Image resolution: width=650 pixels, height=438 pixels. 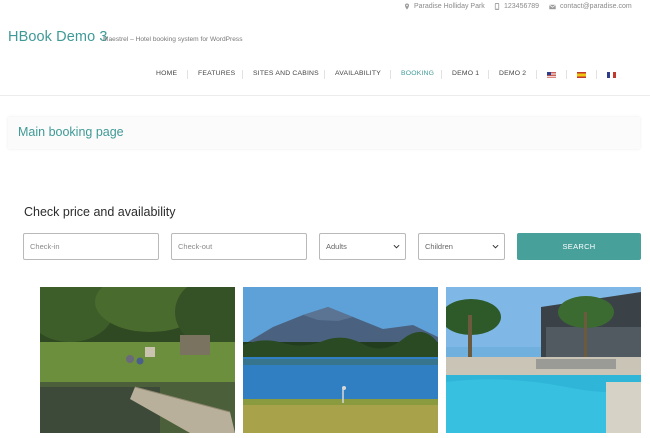 I want to click on checkout-field, so click(x=239, y=246).